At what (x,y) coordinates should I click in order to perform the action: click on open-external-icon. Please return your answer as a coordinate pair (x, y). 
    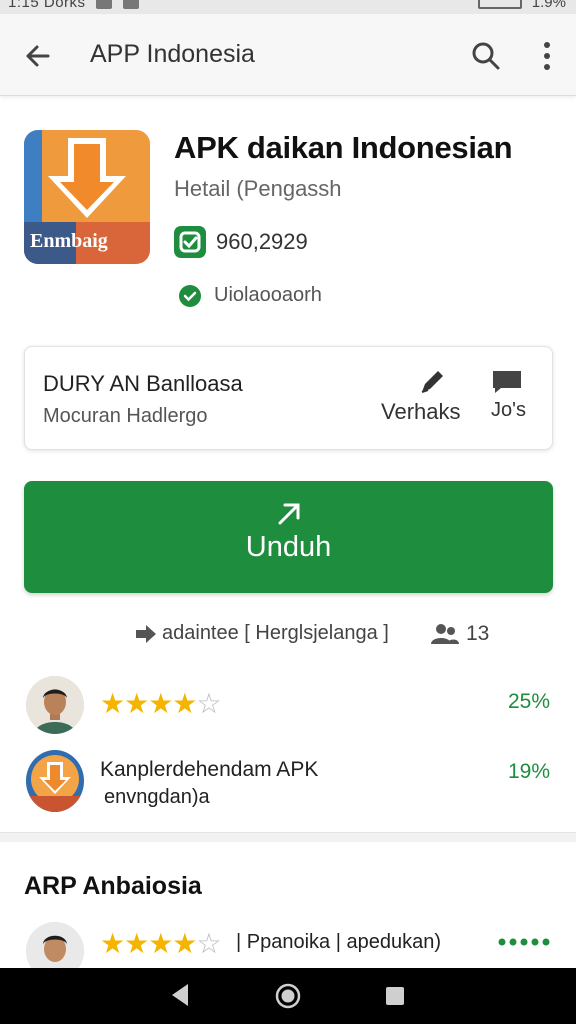
    Looking at the image, I should click on (289, 514).